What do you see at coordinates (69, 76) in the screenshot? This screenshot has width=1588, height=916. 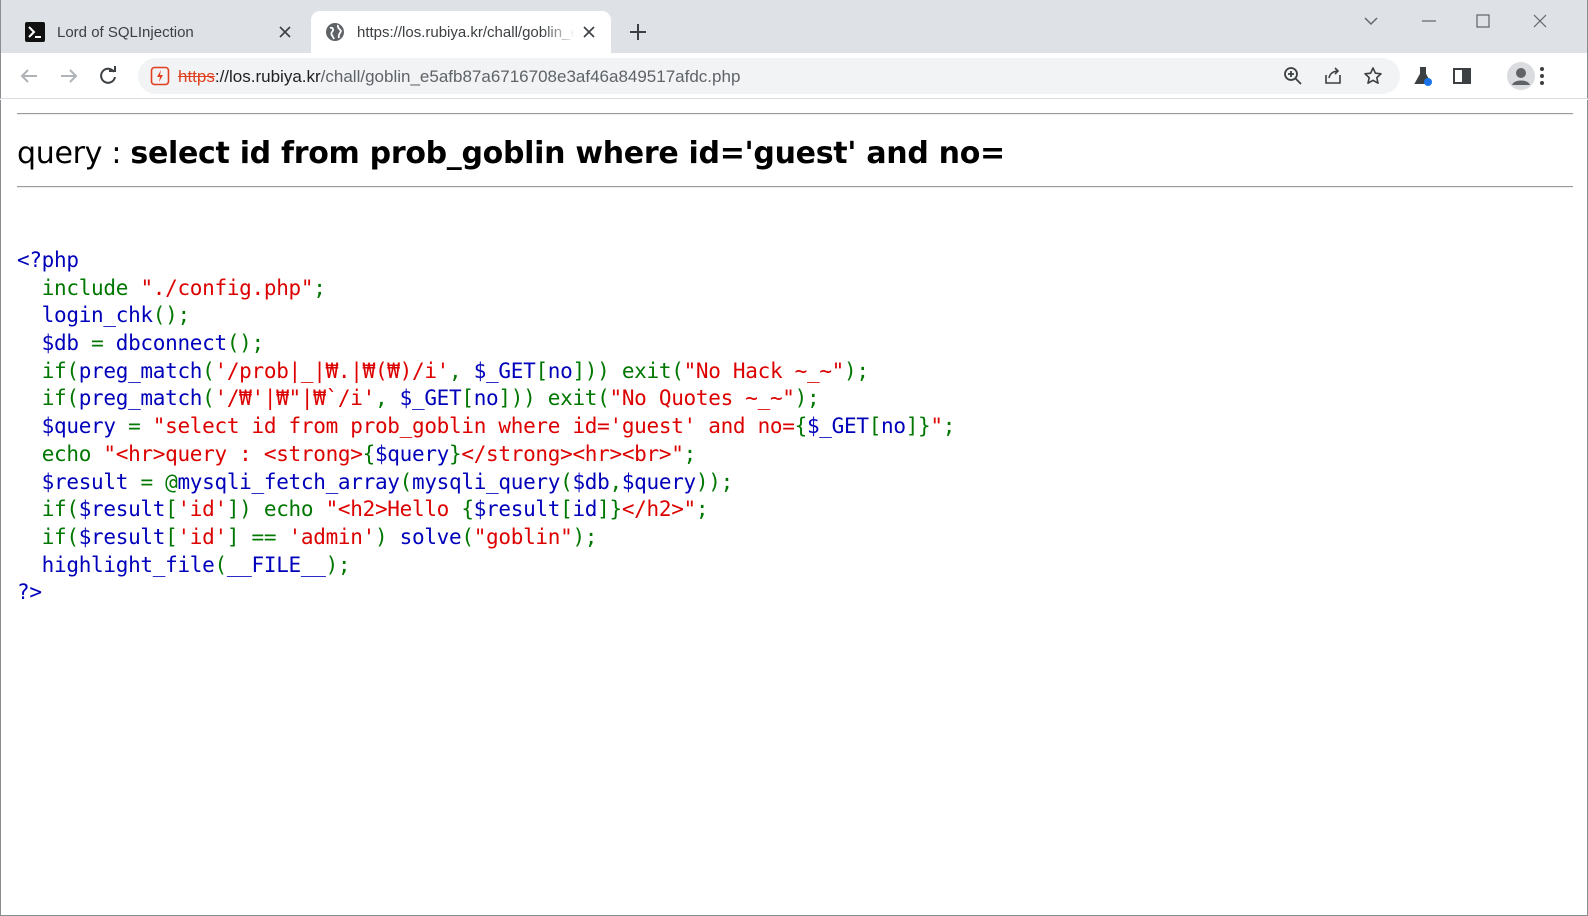 I see `forward-arrow-icon` at bounding box center [69, 76].